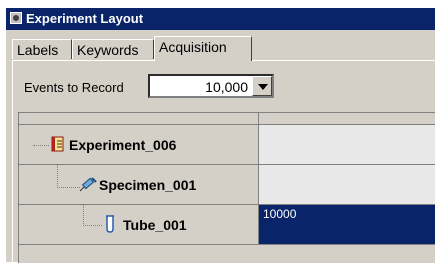 Image resolution: width=435 pixels, height=263 pixels. I want to click on tab-keywords: Keywords, so click(113, 49).